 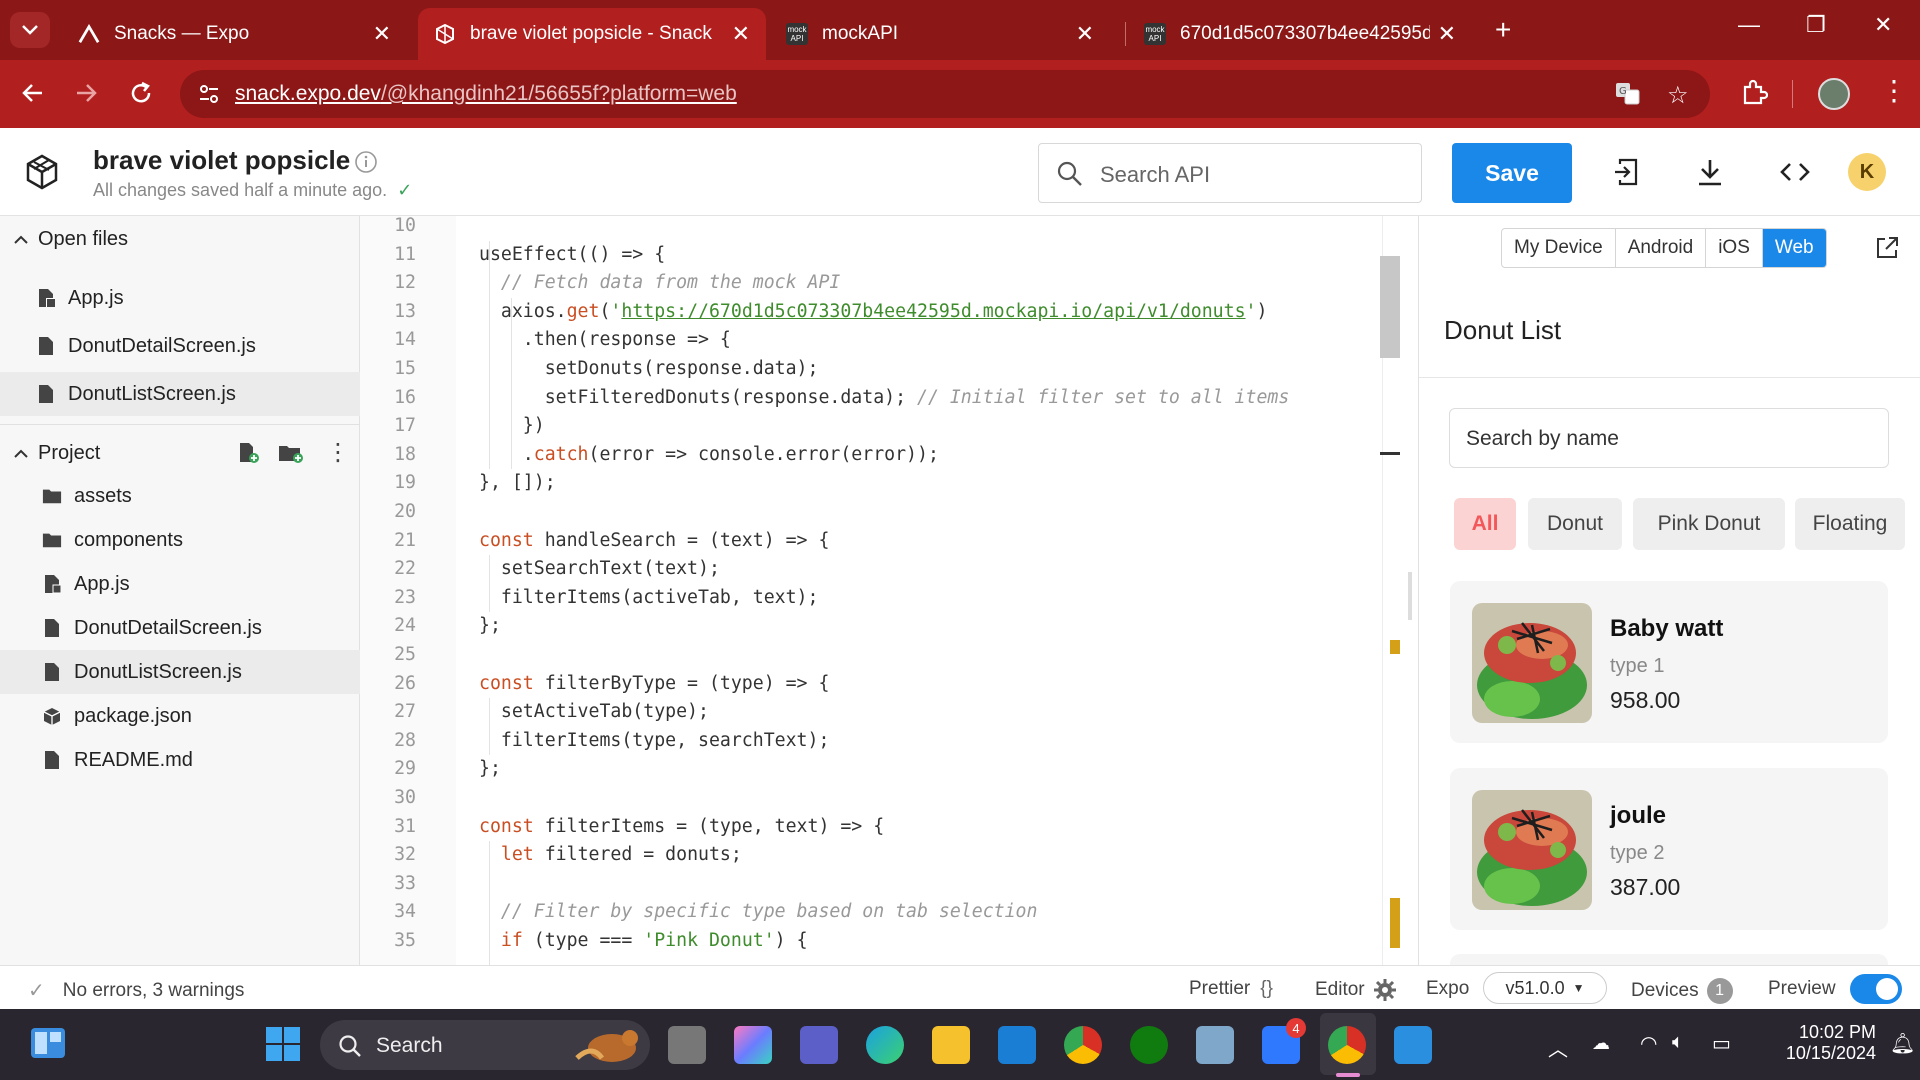 What do you see at coordinates (1545, 988) in the screenshot?
I see `sdk-version-select: v51.0.0 ▼` at bounding box center [1545, 988].